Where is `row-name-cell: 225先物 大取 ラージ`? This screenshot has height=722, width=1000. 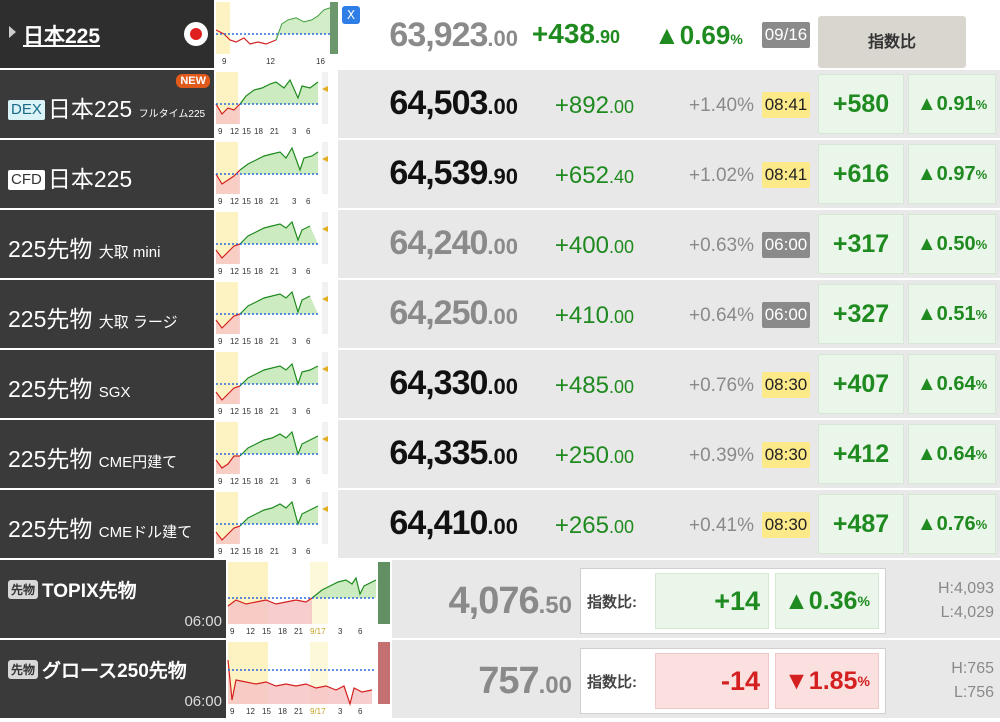
row-name-cell: 225先物 大取 ラージ is located at coordinates (107, 315).